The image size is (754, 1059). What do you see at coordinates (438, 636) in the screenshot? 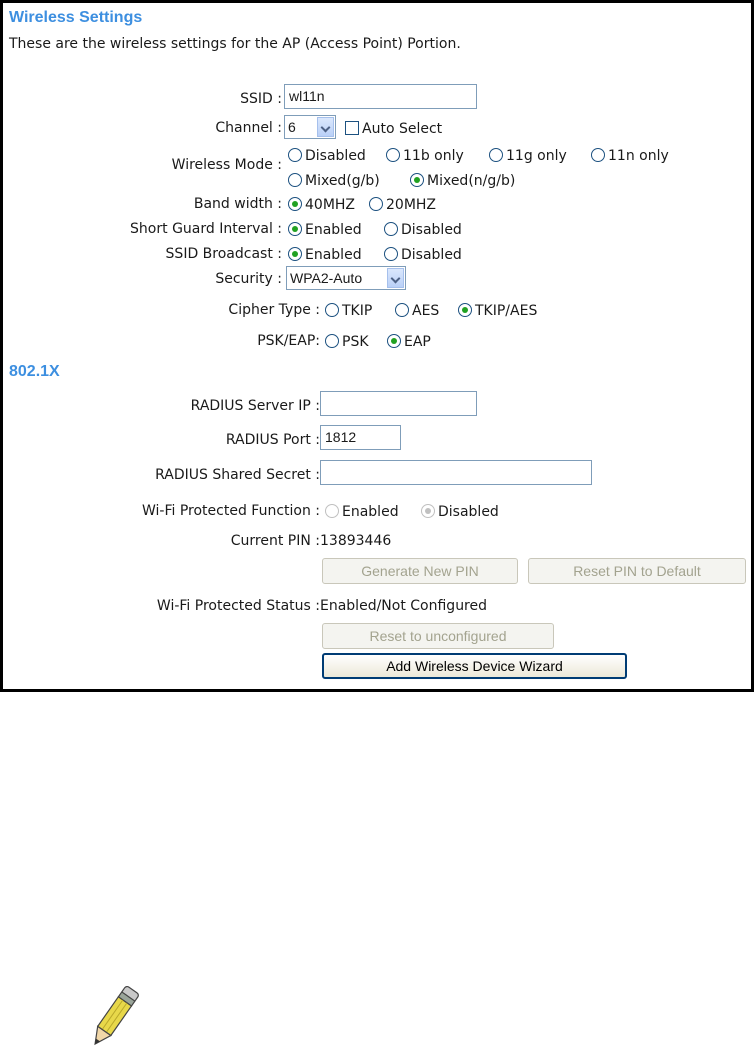
I see `reset-unconfigured-button: Reset to unconfigured` at bounding box center [438, 636].